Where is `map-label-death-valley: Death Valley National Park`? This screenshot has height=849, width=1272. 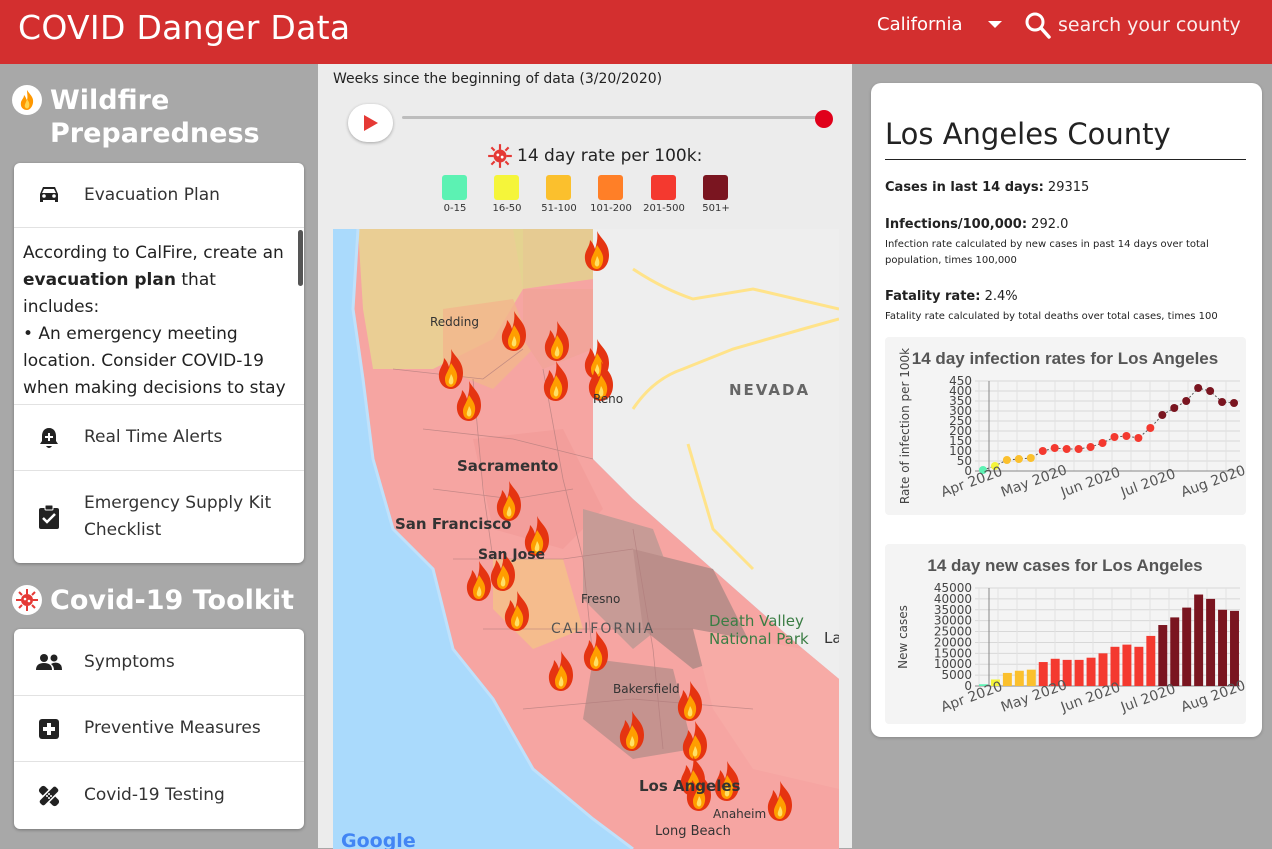
map-label-death-valley: Death Valley National Park is located at coordinates (759, 630).